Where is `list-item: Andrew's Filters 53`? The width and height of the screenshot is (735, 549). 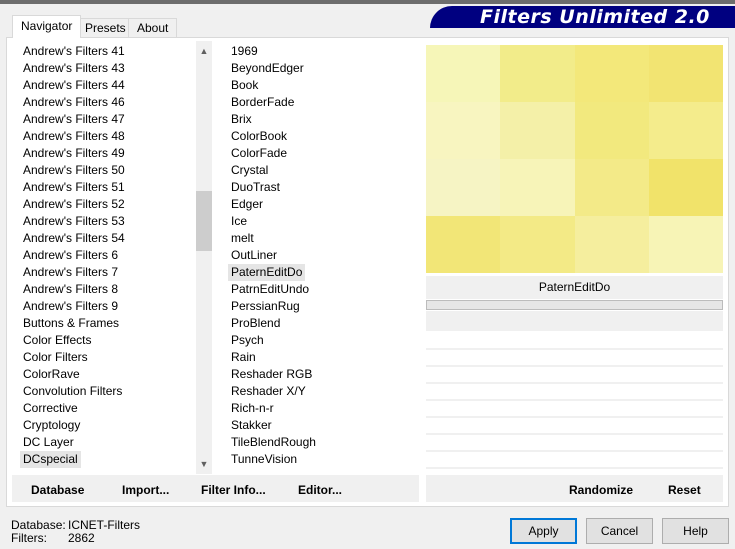
list-item: Andrew's Filters 53 is located at coordinates (74, 221).